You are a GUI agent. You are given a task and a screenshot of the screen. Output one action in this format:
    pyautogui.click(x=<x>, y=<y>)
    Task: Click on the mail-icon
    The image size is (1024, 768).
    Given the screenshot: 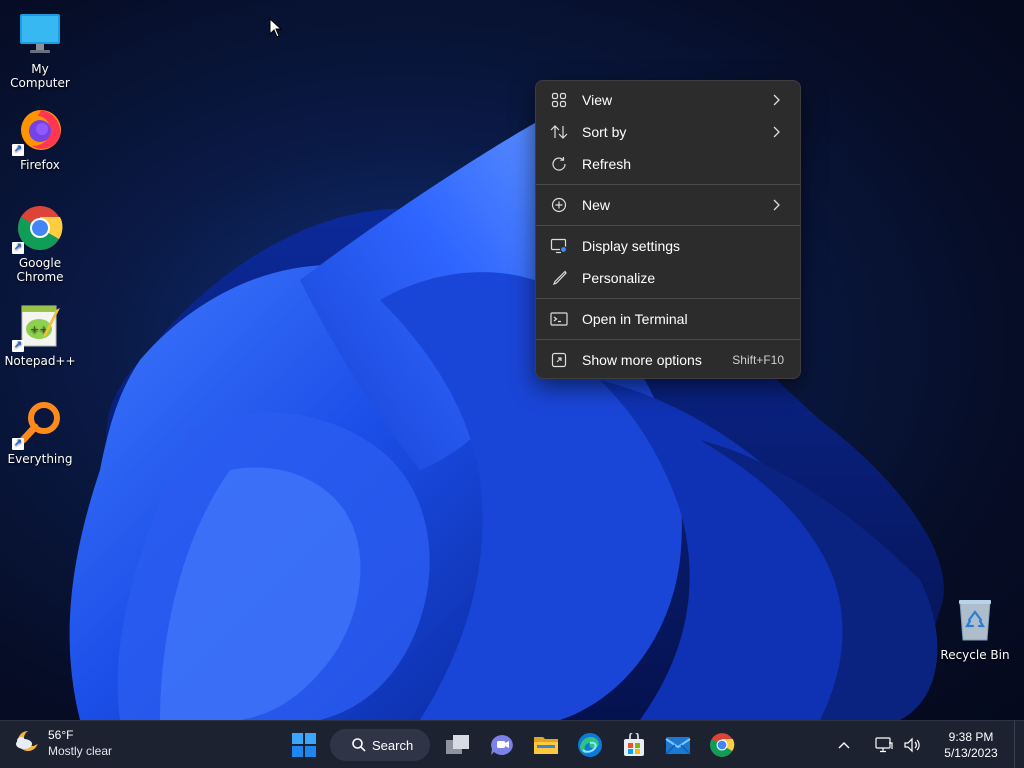 What is the action you would take?
    pyautogui.click(x=678, y=746)
    